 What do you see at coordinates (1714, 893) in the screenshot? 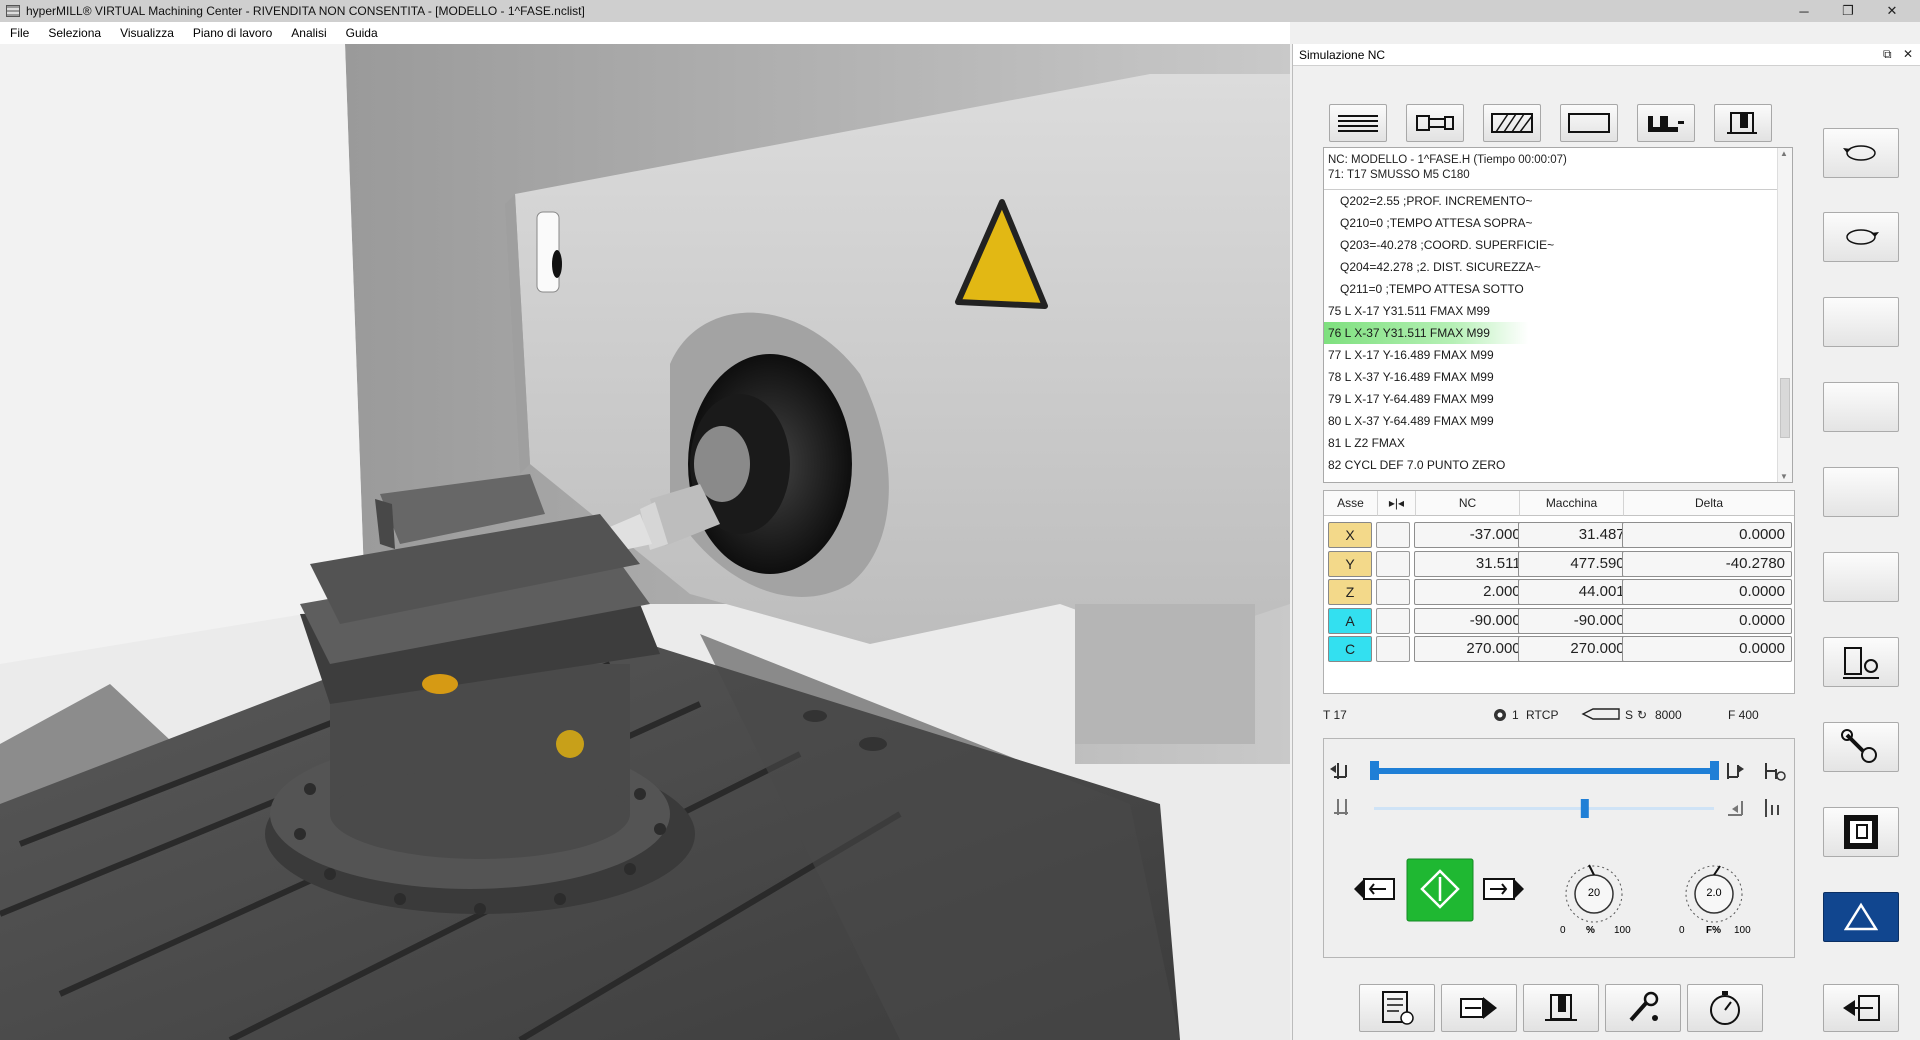
I see `dial2-value: 2.0` at bounding box center [1714, 893].